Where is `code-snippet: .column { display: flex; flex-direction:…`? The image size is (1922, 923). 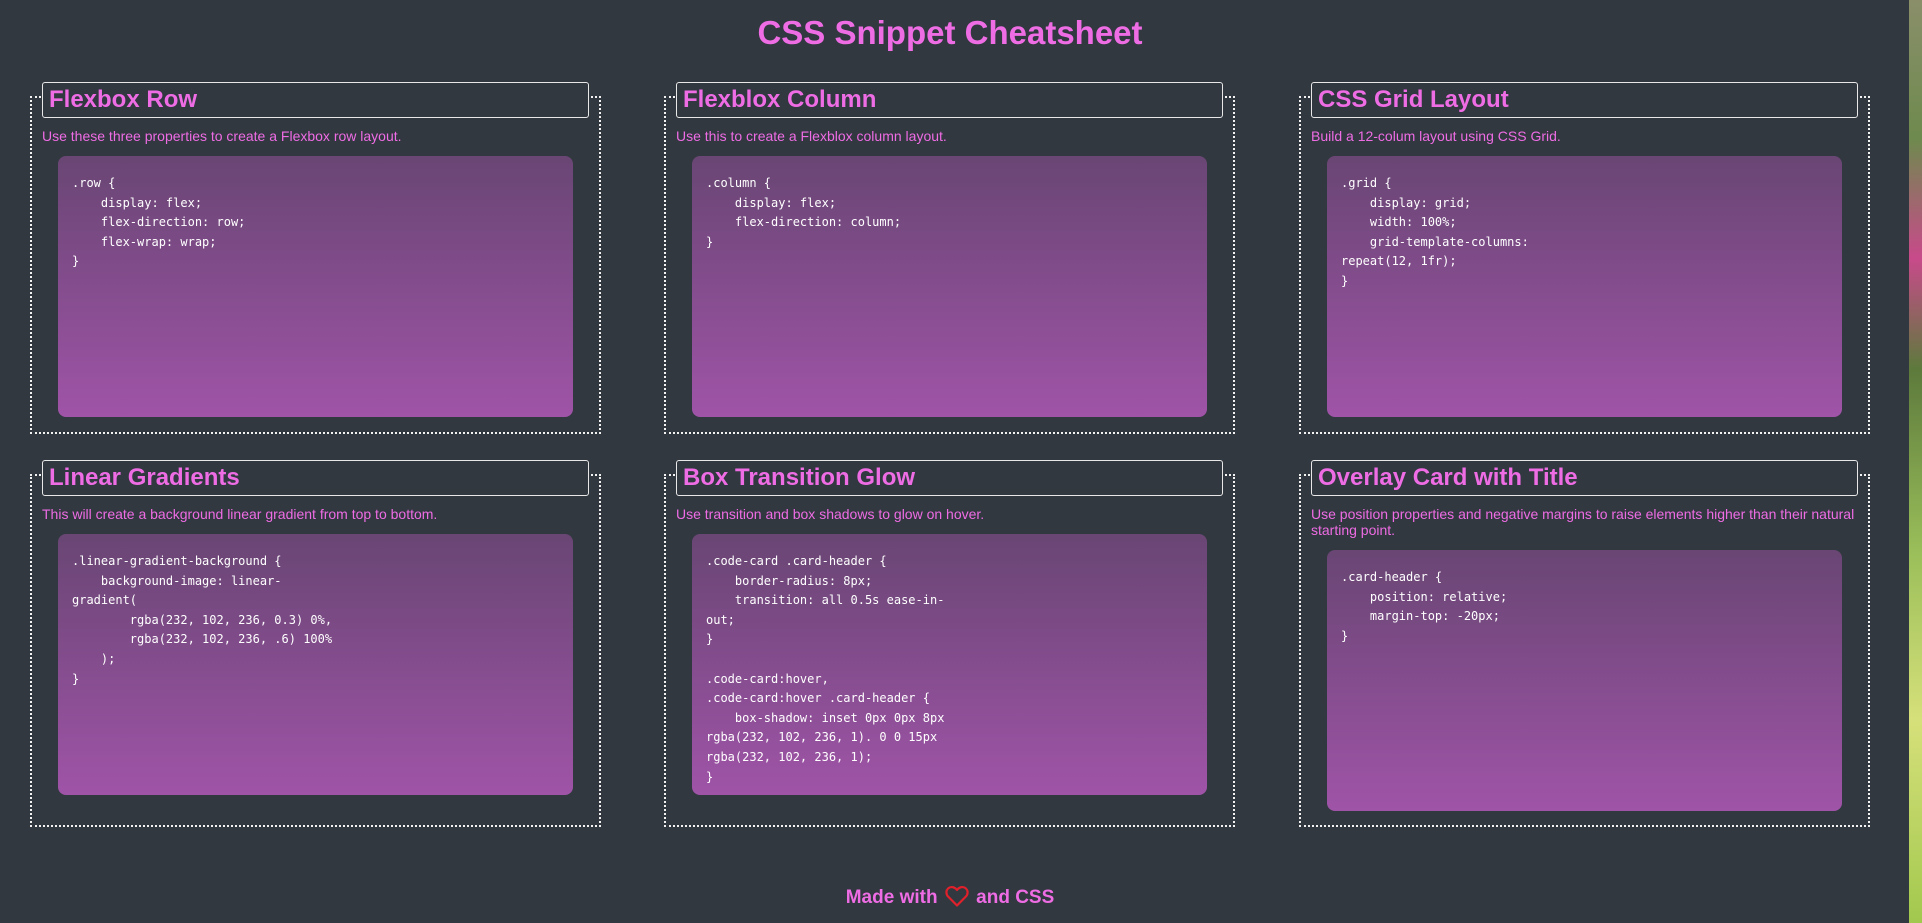 code-snippet: .column { display: flex; flex-direction:… is located at coordinates (949, 286).